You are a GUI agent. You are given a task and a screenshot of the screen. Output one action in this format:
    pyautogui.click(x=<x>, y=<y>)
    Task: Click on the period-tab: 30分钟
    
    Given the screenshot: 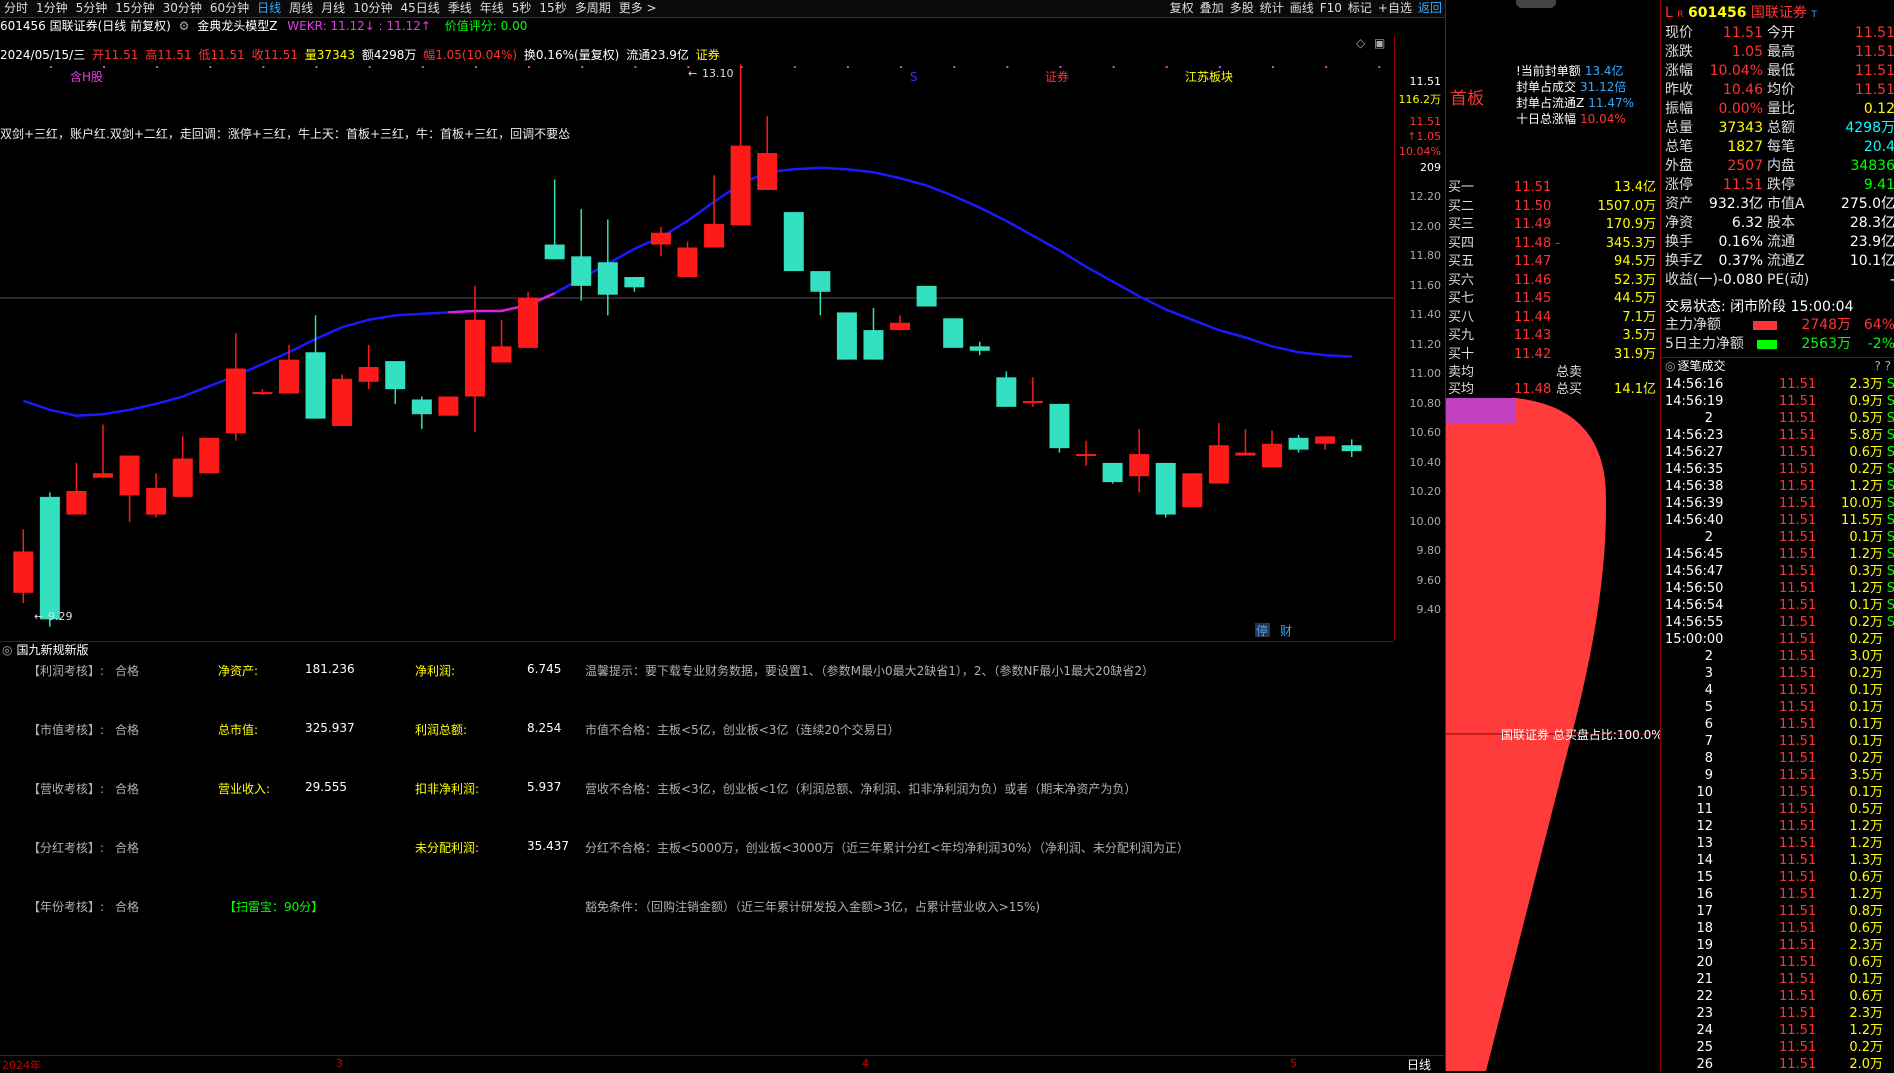 What is the action you would take?
    pyautogui.click(x=182, y=8)
    